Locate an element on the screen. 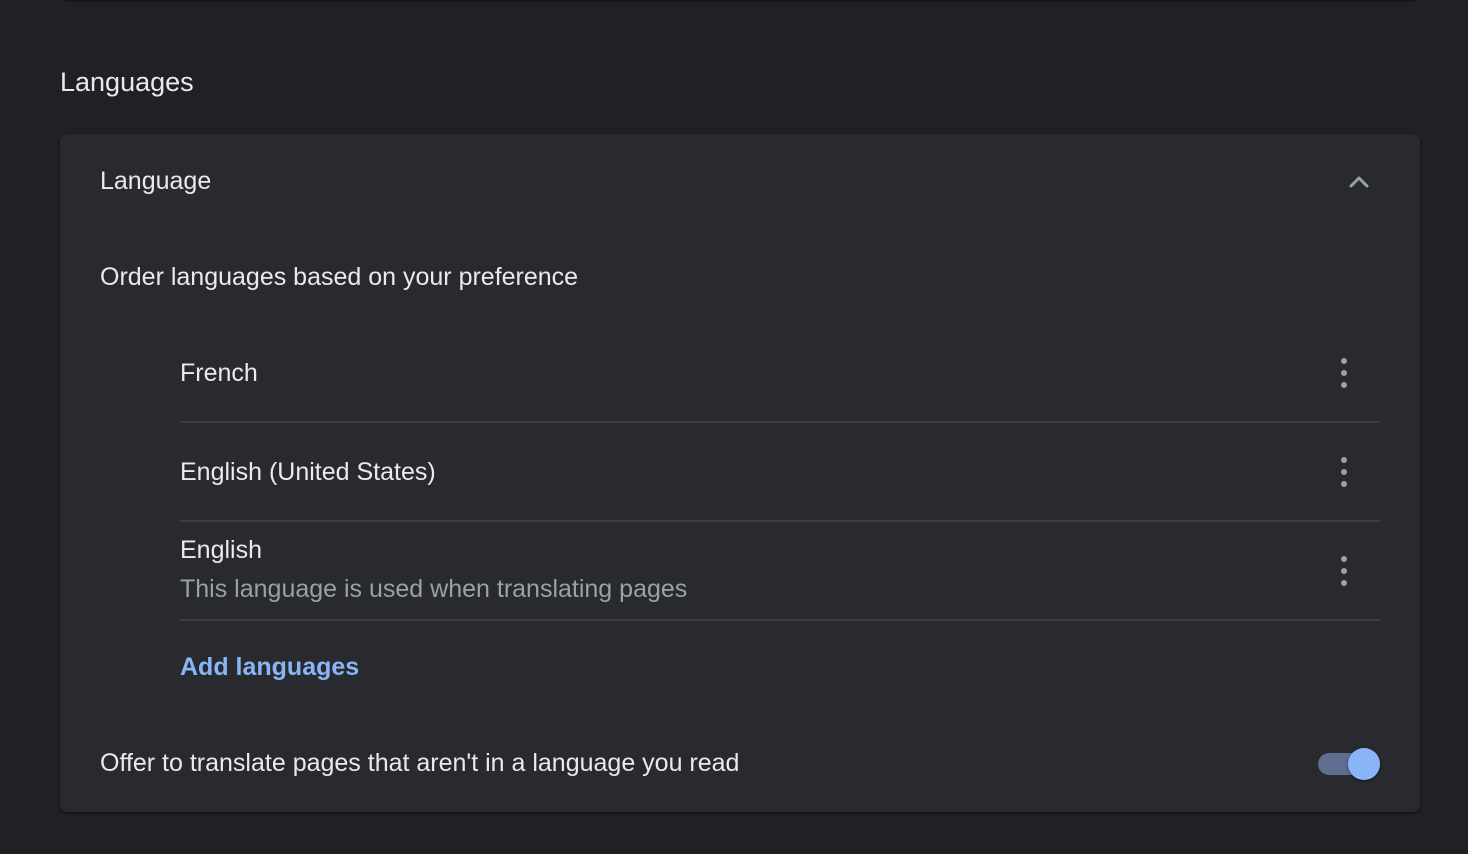 The width and height of the screenshot is (1468, 854). chevron-up-icon is located at coordinates (1359, 182).